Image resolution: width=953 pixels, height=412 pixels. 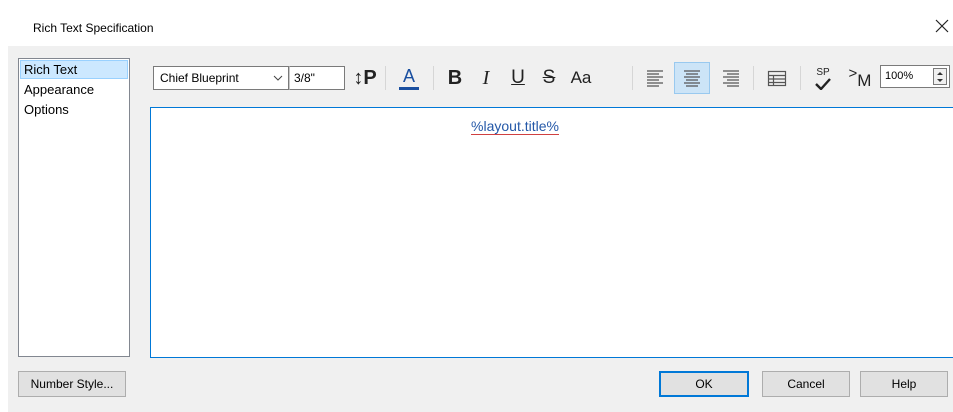 What do you see at coordinates (823, 72) in the screenshot?
I see `spell-check-icon: SP` at bounding box center [823, 72].